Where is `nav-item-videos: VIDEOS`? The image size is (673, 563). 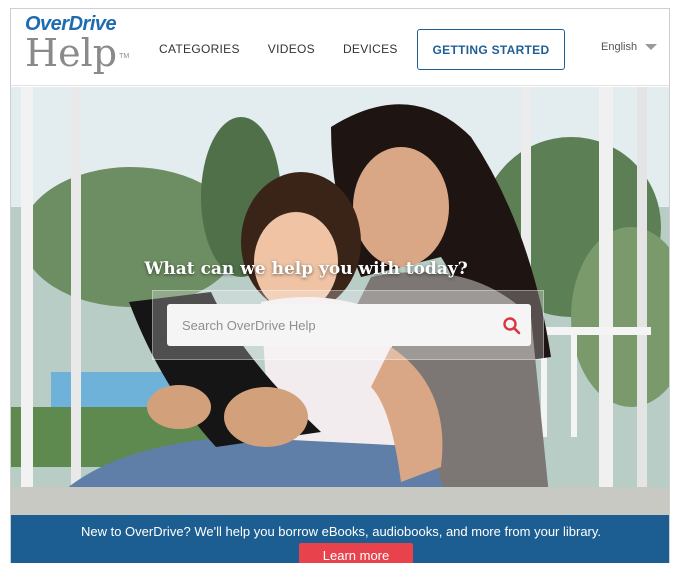
nav-item-videos: VIDEOS is located at coordinates (291, 49).